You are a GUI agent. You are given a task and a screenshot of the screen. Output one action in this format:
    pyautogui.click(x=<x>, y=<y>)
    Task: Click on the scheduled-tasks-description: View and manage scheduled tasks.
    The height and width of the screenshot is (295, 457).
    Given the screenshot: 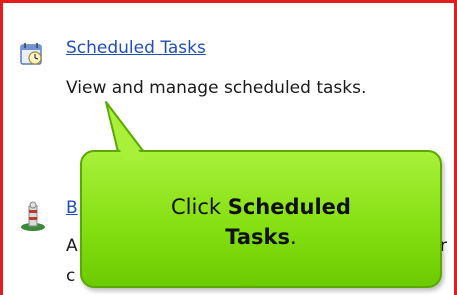 What is the action you would take?
    pyautogui.click(x=216, y=88)
    